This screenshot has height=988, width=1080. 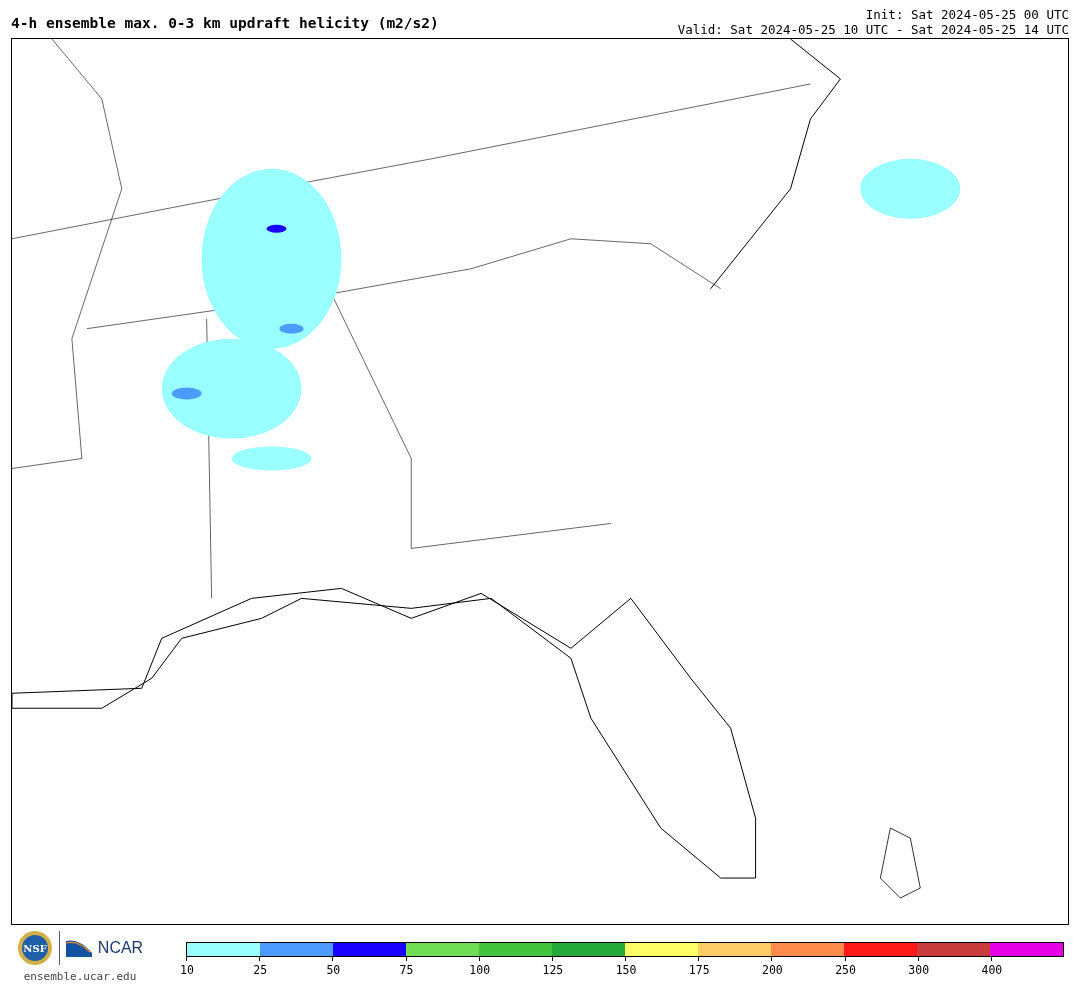 I want to click on init-time: Init: Sat 2024-05-25 00 UTC, so click(x=967, y=14).